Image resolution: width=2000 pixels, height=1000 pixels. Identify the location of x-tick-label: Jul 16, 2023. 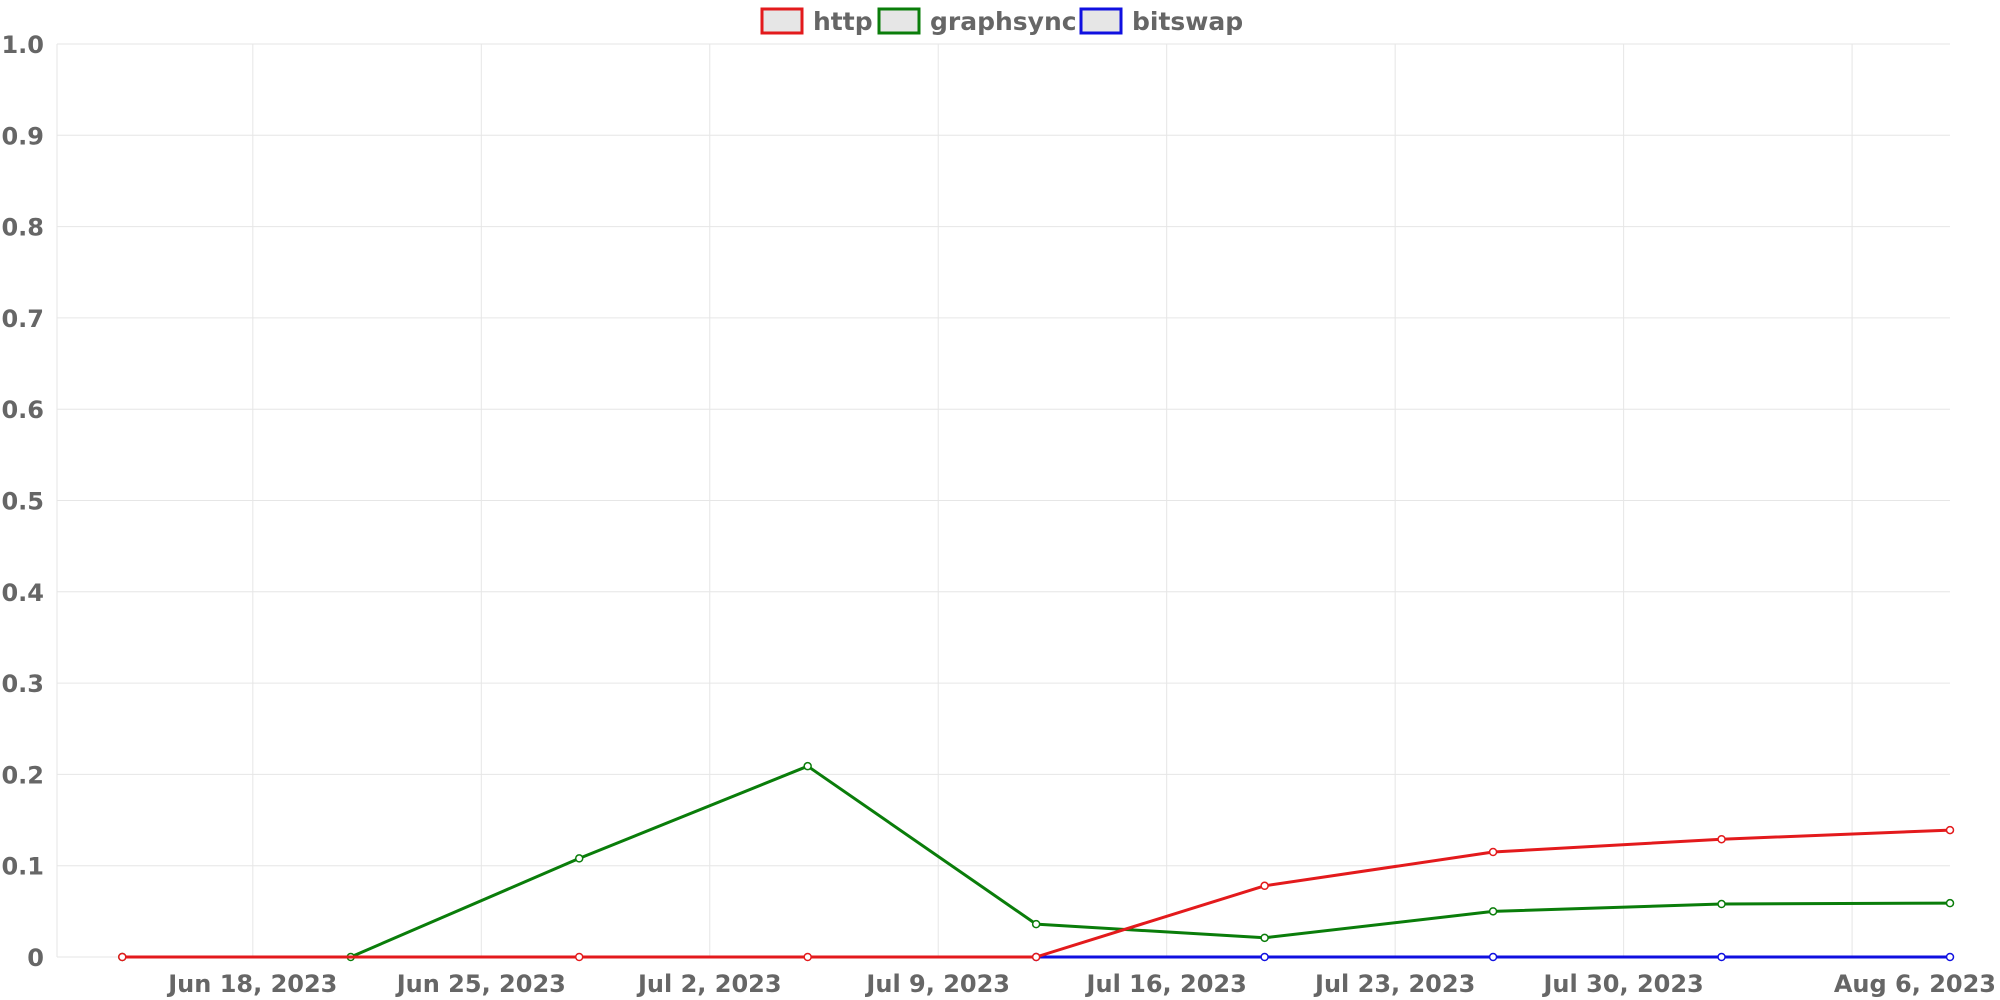
(1166, 984).